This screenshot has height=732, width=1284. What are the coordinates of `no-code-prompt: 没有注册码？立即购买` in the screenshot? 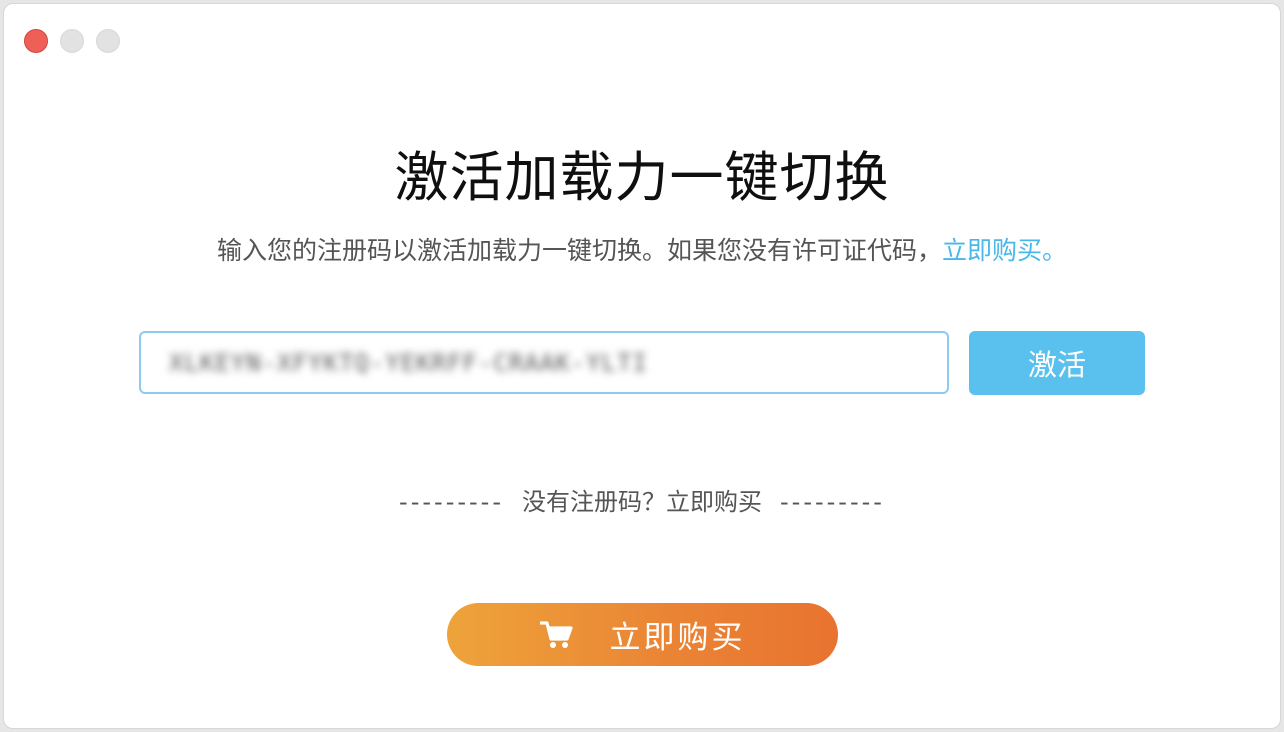 It's located at (642, 502).